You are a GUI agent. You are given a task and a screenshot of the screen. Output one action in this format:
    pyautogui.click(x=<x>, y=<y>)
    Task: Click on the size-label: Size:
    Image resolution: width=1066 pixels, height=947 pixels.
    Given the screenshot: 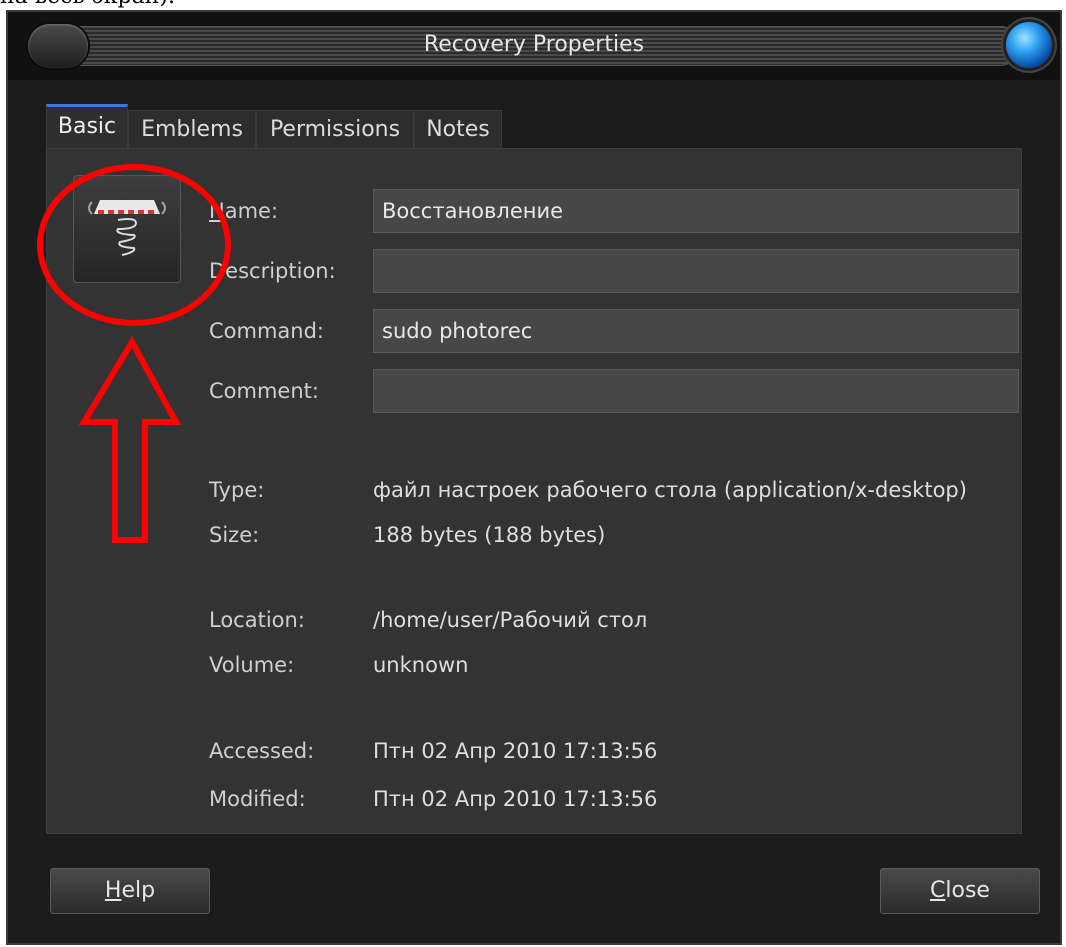 What is the action you would take?
    pyautogui.click(x=234, y=535)
    